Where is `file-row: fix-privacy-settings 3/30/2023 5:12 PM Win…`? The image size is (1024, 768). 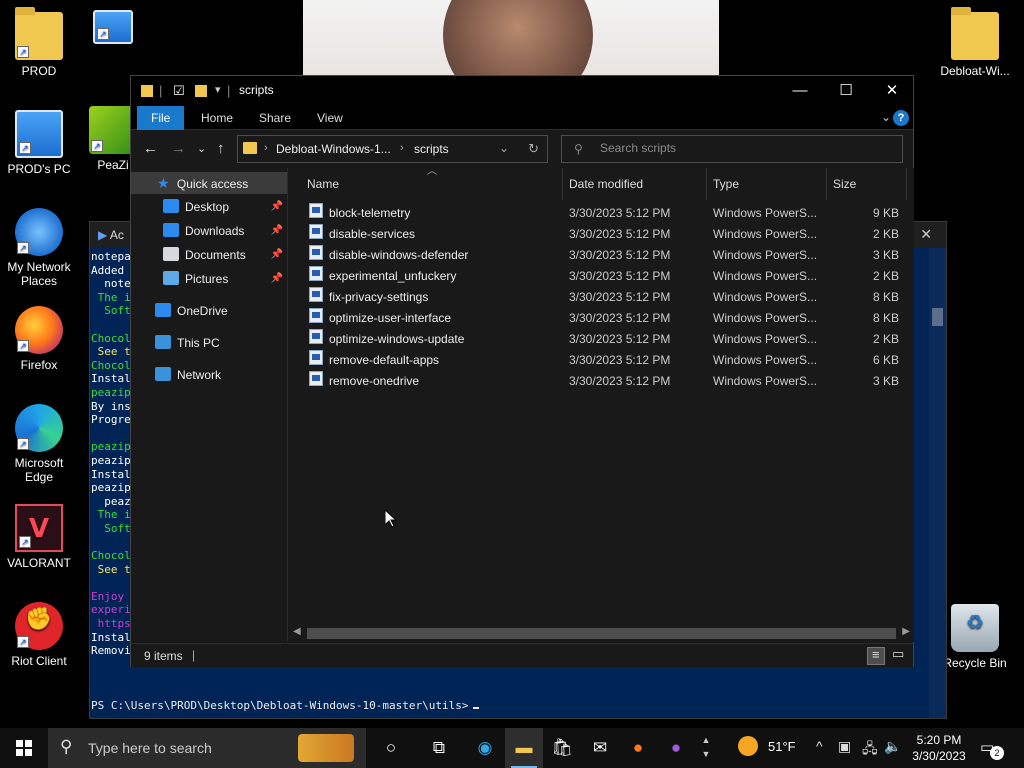
file-row: fix-privacy-settings 3/30/2023 5:12 PM Win… is located at coordinates (600, 297).